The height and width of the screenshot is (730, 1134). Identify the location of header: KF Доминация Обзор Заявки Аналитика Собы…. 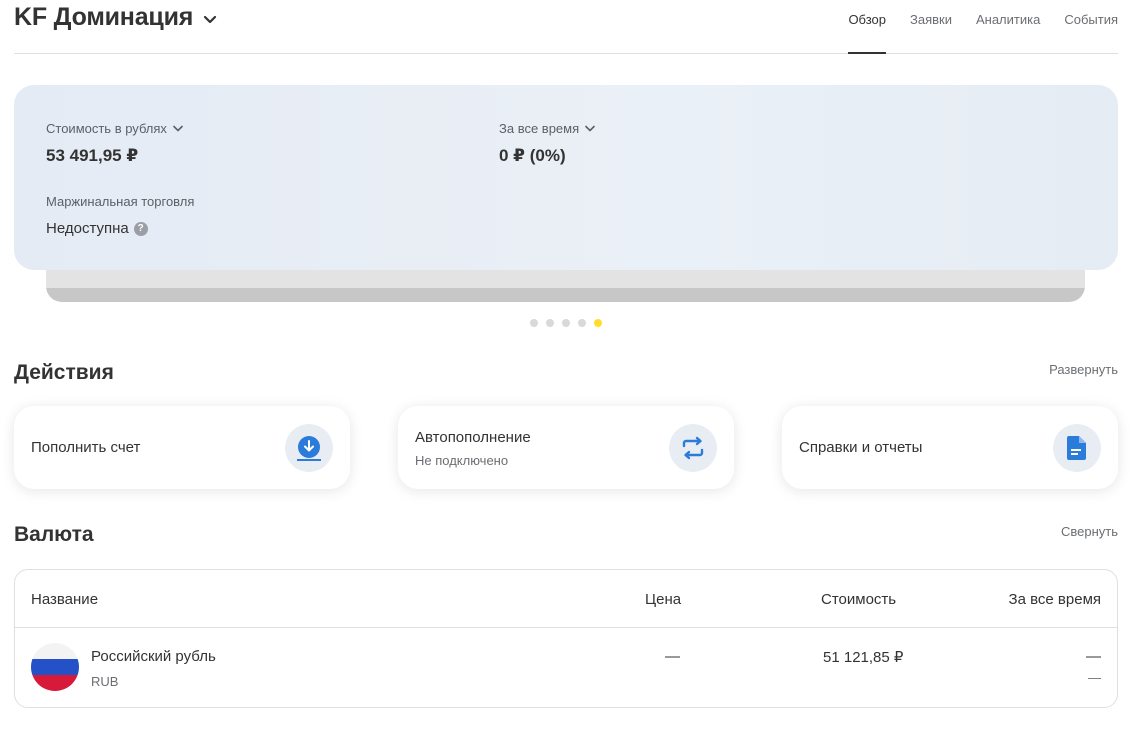
(566, 27).